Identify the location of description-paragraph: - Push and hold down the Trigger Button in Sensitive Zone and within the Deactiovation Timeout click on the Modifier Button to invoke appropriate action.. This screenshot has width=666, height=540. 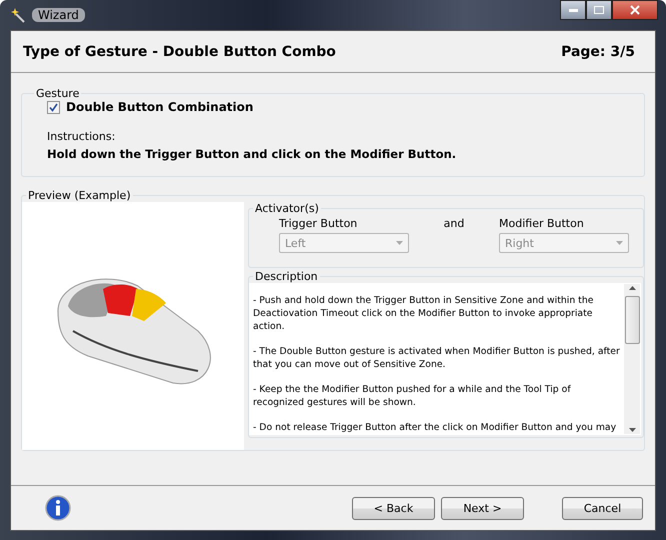
(423, 313).